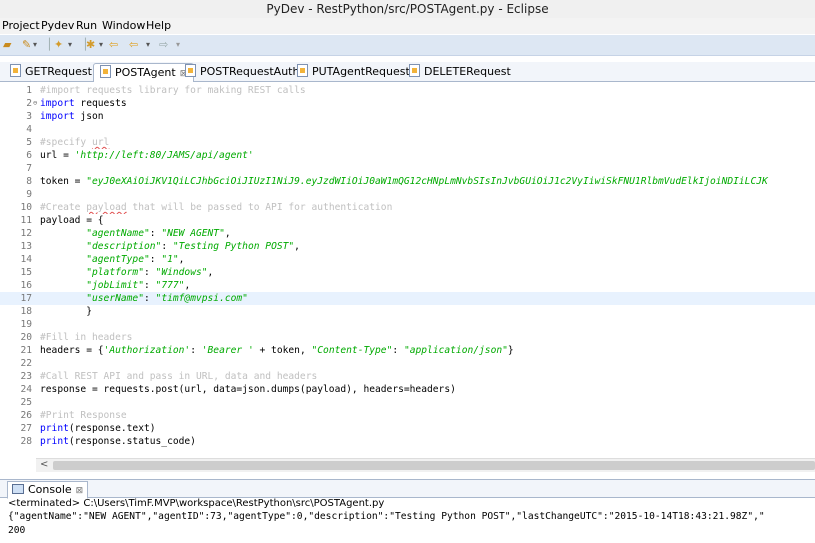 This screenshot has width=815, height=543. What do you see at coordinates (407, 168) in the screenshot?
I see `code-line: 7` at bounding box center [407, 168].